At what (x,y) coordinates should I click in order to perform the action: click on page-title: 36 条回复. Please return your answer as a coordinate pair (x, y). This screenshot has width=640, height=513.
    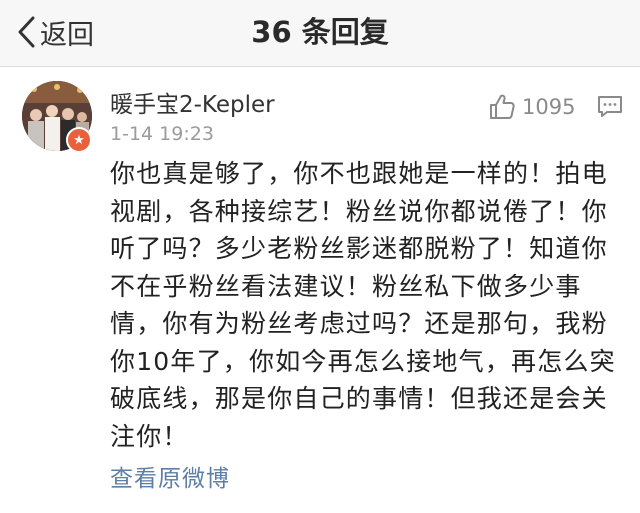
    Looking at the image, I should click on (320, 32).